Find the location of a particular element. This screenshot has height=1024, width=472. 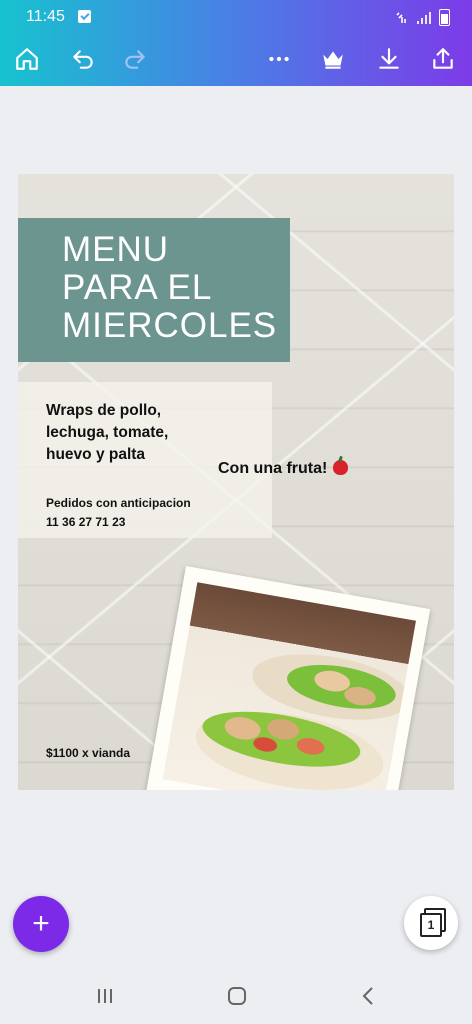

share-icon is located at coordinates (443, 58).